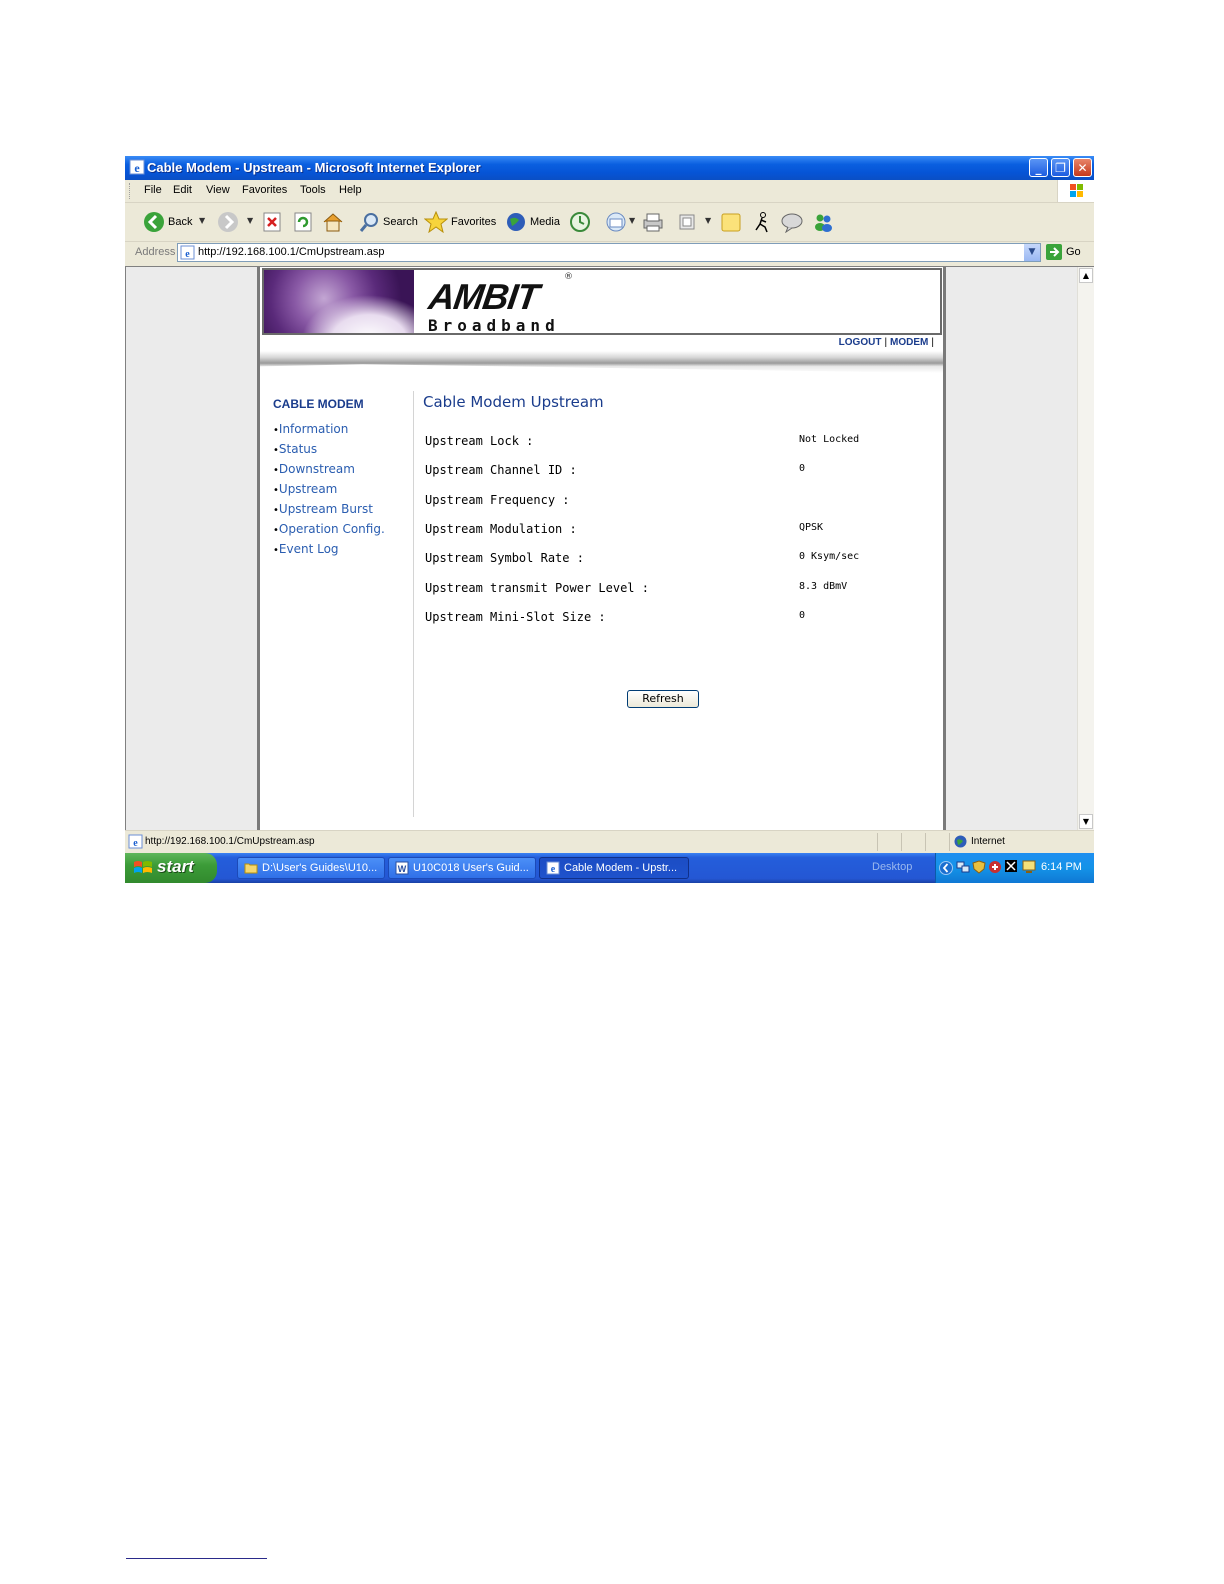 The height and width of the screenshot is (1584, 1224). Describe the element at coordinates (708, 220) in the screenshot. I see `edit-dropdown-icon: ▼` at that location.